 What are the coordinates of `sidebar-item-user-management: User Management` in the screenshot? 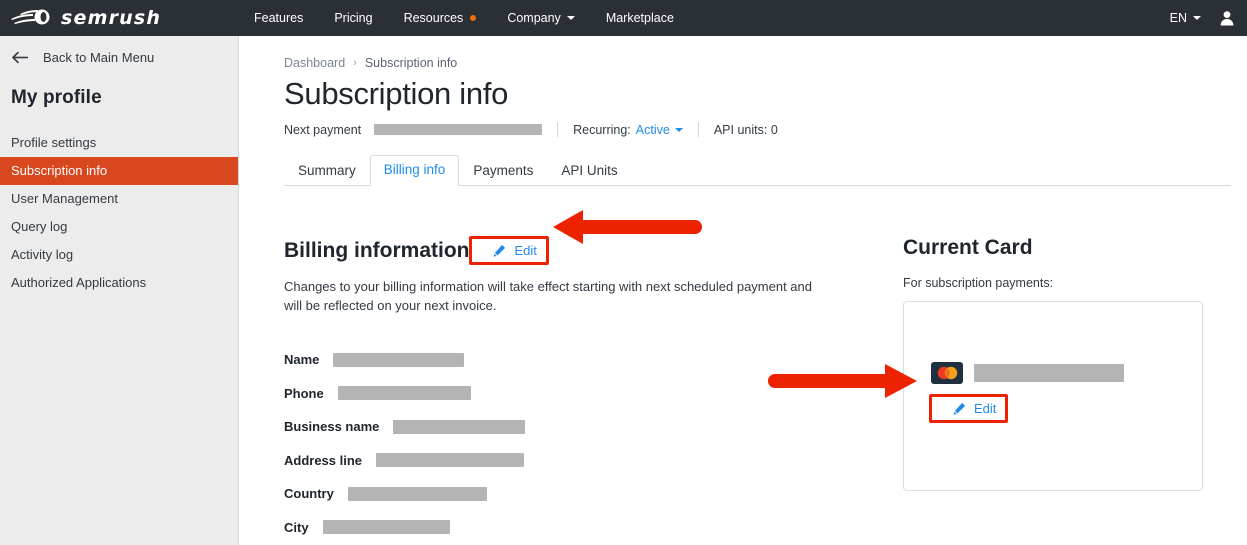 It's located at (119, 199).